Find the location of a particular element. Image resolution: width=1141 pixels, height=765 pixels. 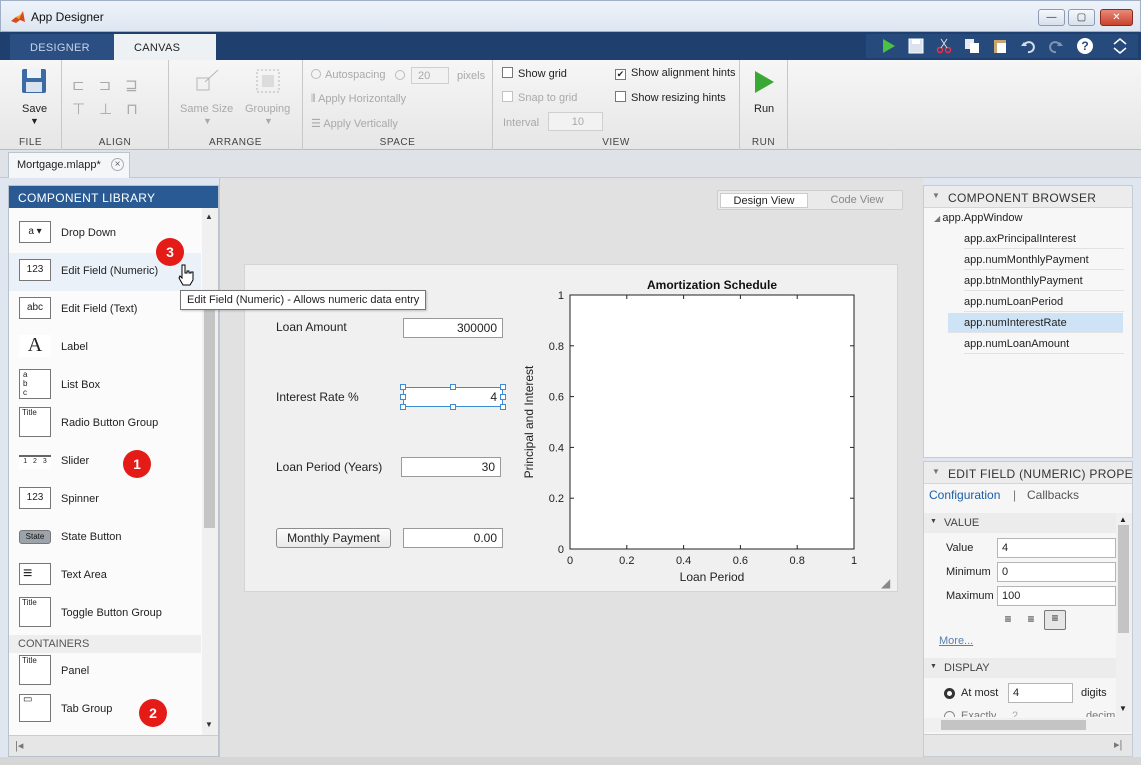

grouping-button: Grouping is located at coordinates (267, 109).